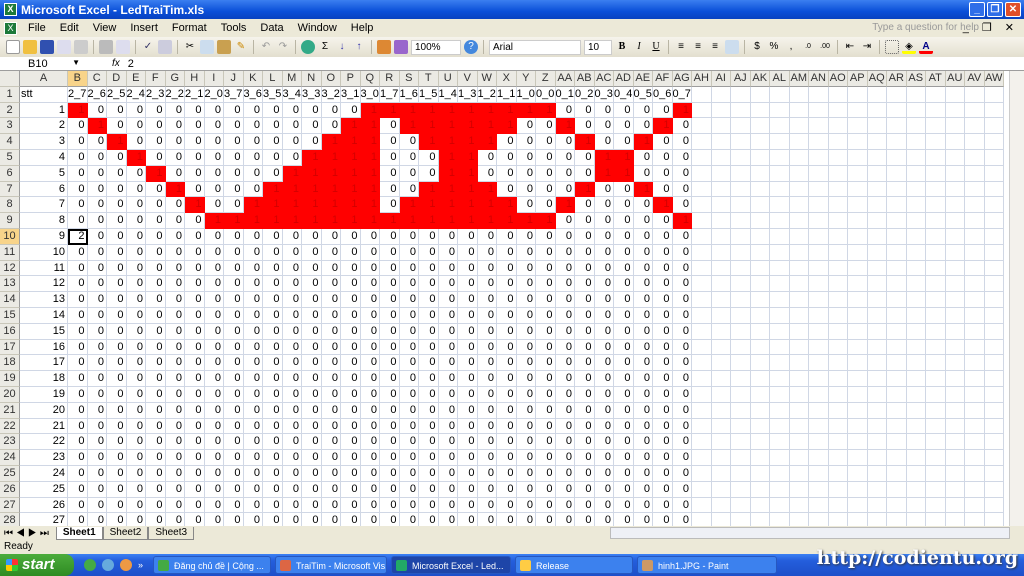  What do you see at coordinates (189, 28) in the screenshot?
I see `menu-format: Format` at bounding box center [189, 28].